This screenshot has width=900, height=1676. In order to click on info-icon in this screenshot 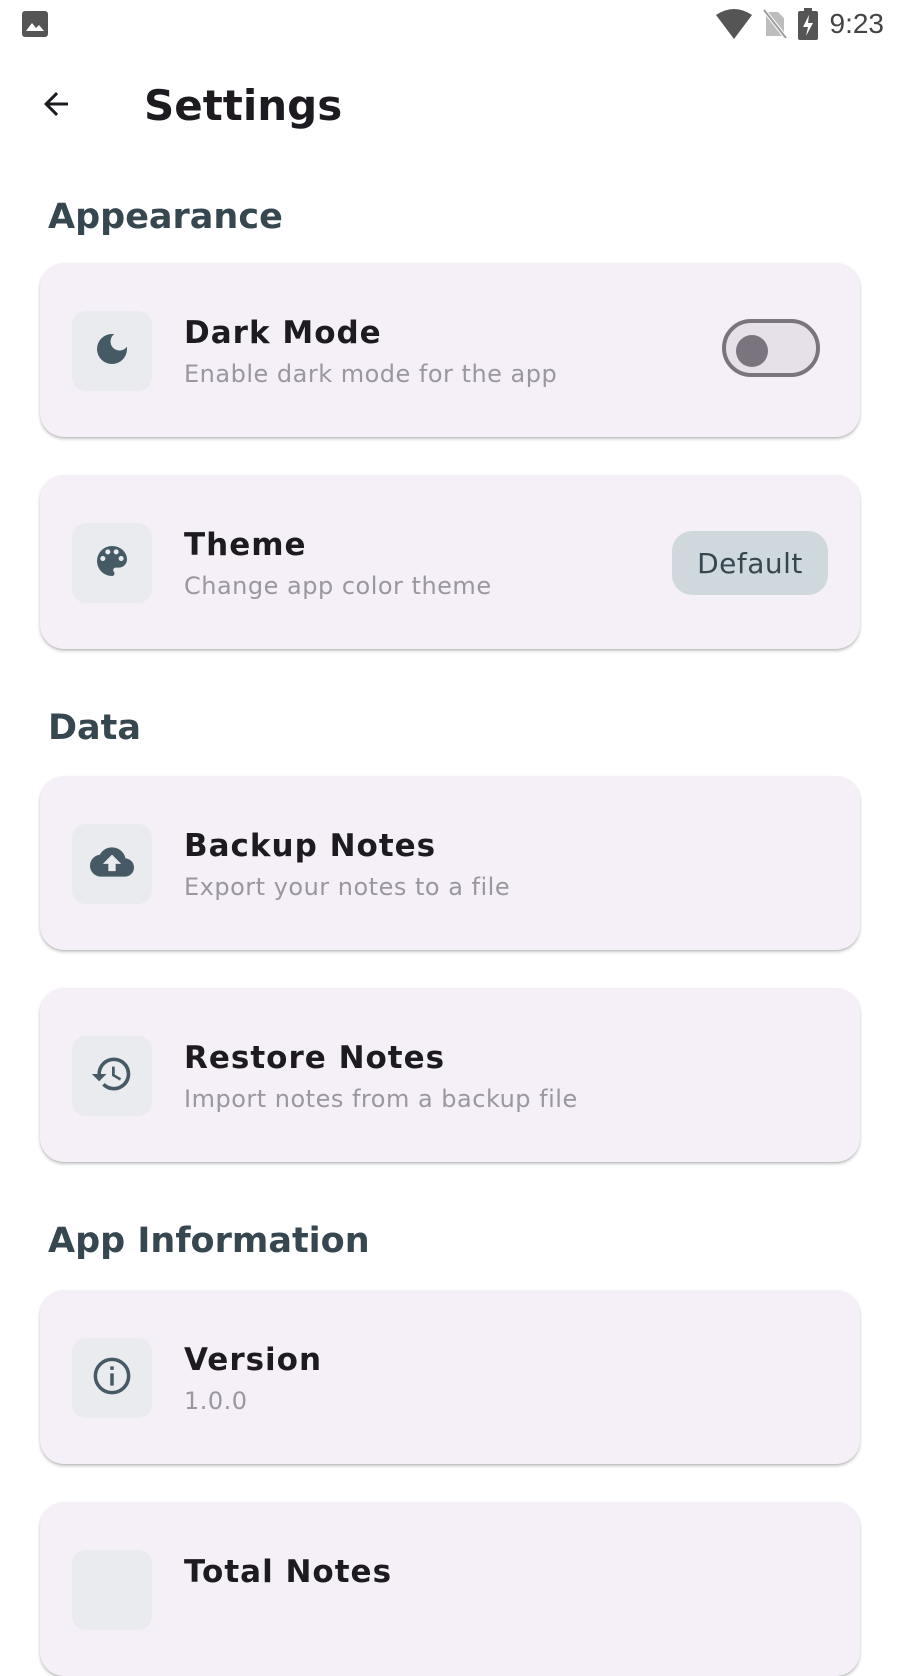, I will do `click(112, 1378)`.